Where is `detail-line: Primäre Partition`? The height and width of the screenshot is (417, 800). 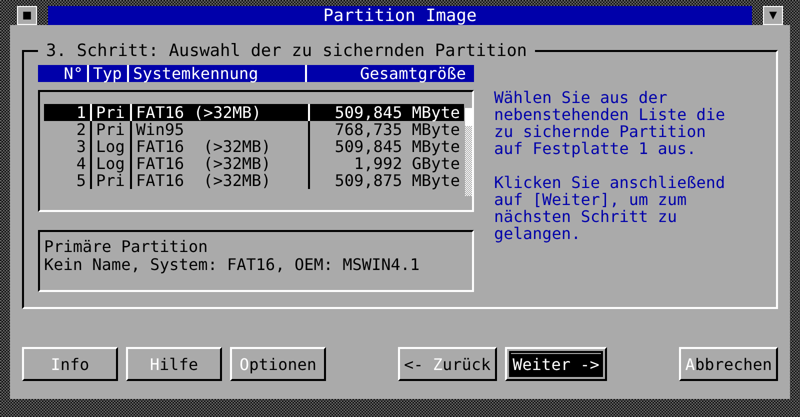
detail-line: Primäre Partition is located at coordinates (126, 247).